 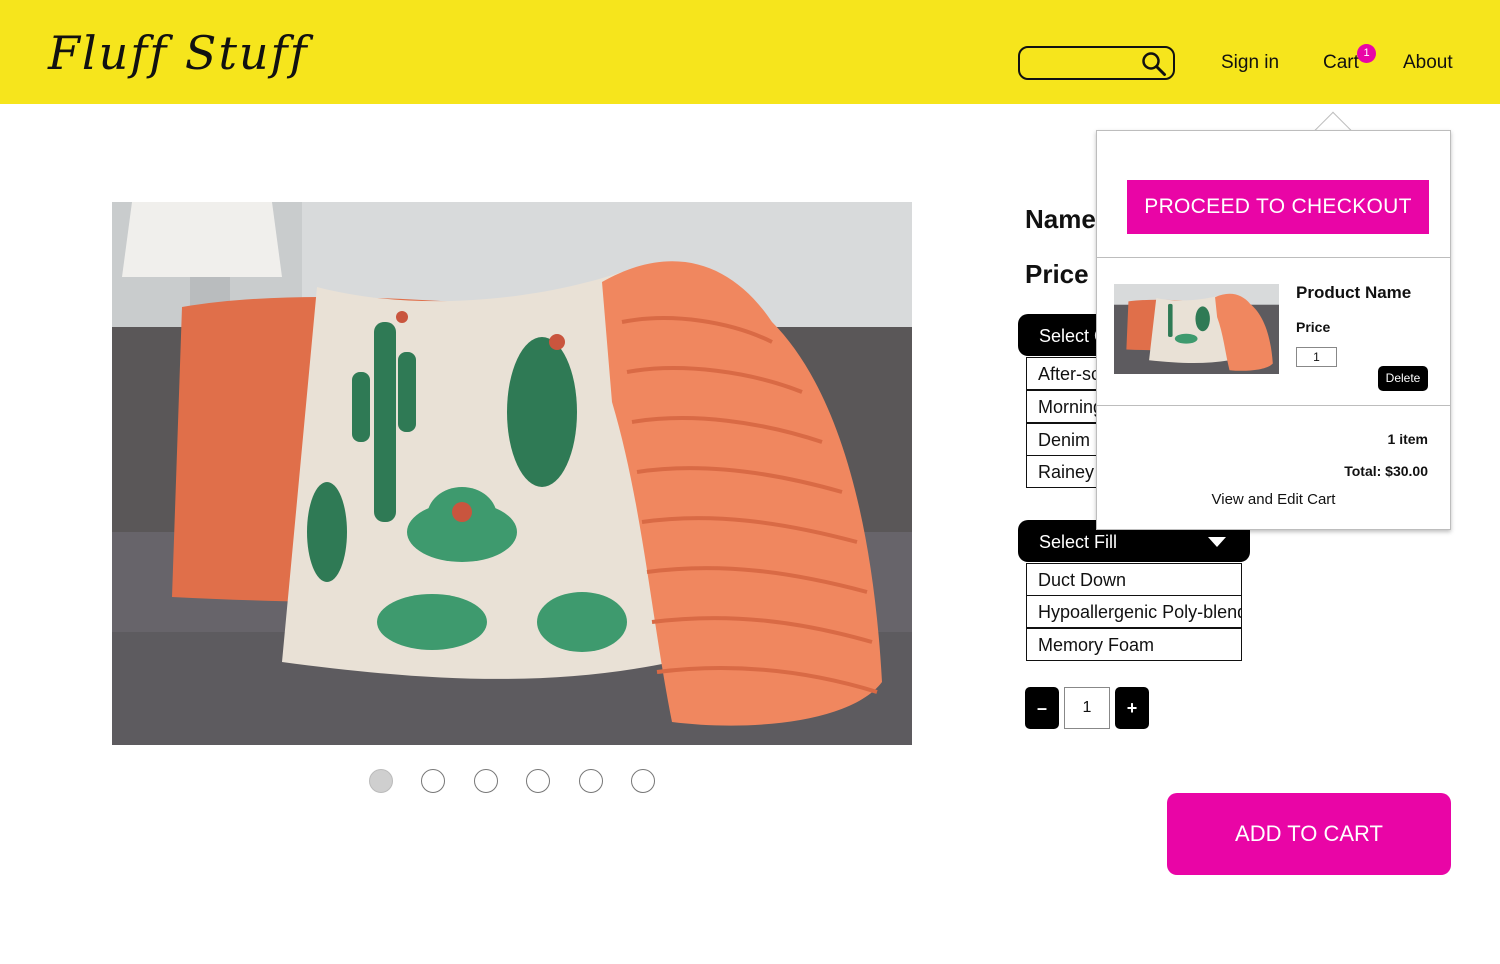 I want to click on search-input, so click(x=1096, y=63).